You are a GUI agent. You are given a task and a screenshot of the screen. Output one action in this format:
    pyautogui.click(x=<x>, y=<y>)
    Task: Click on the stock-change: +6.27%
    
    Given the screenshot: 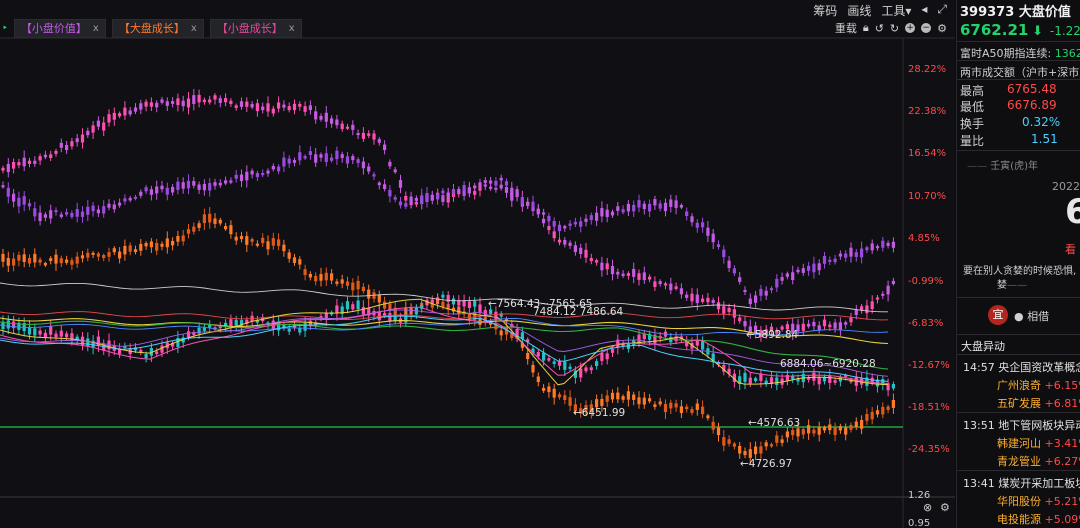 What is the action you would take?
    pyautogui.click(x=1062, y=461)
    